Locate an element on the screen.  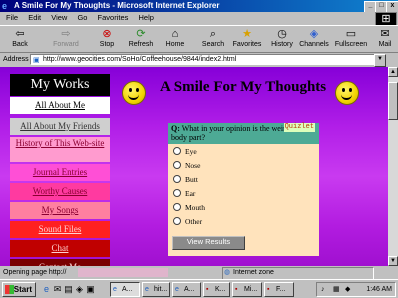
home-button: ⌂ Home is located at coordinates (175, 40).